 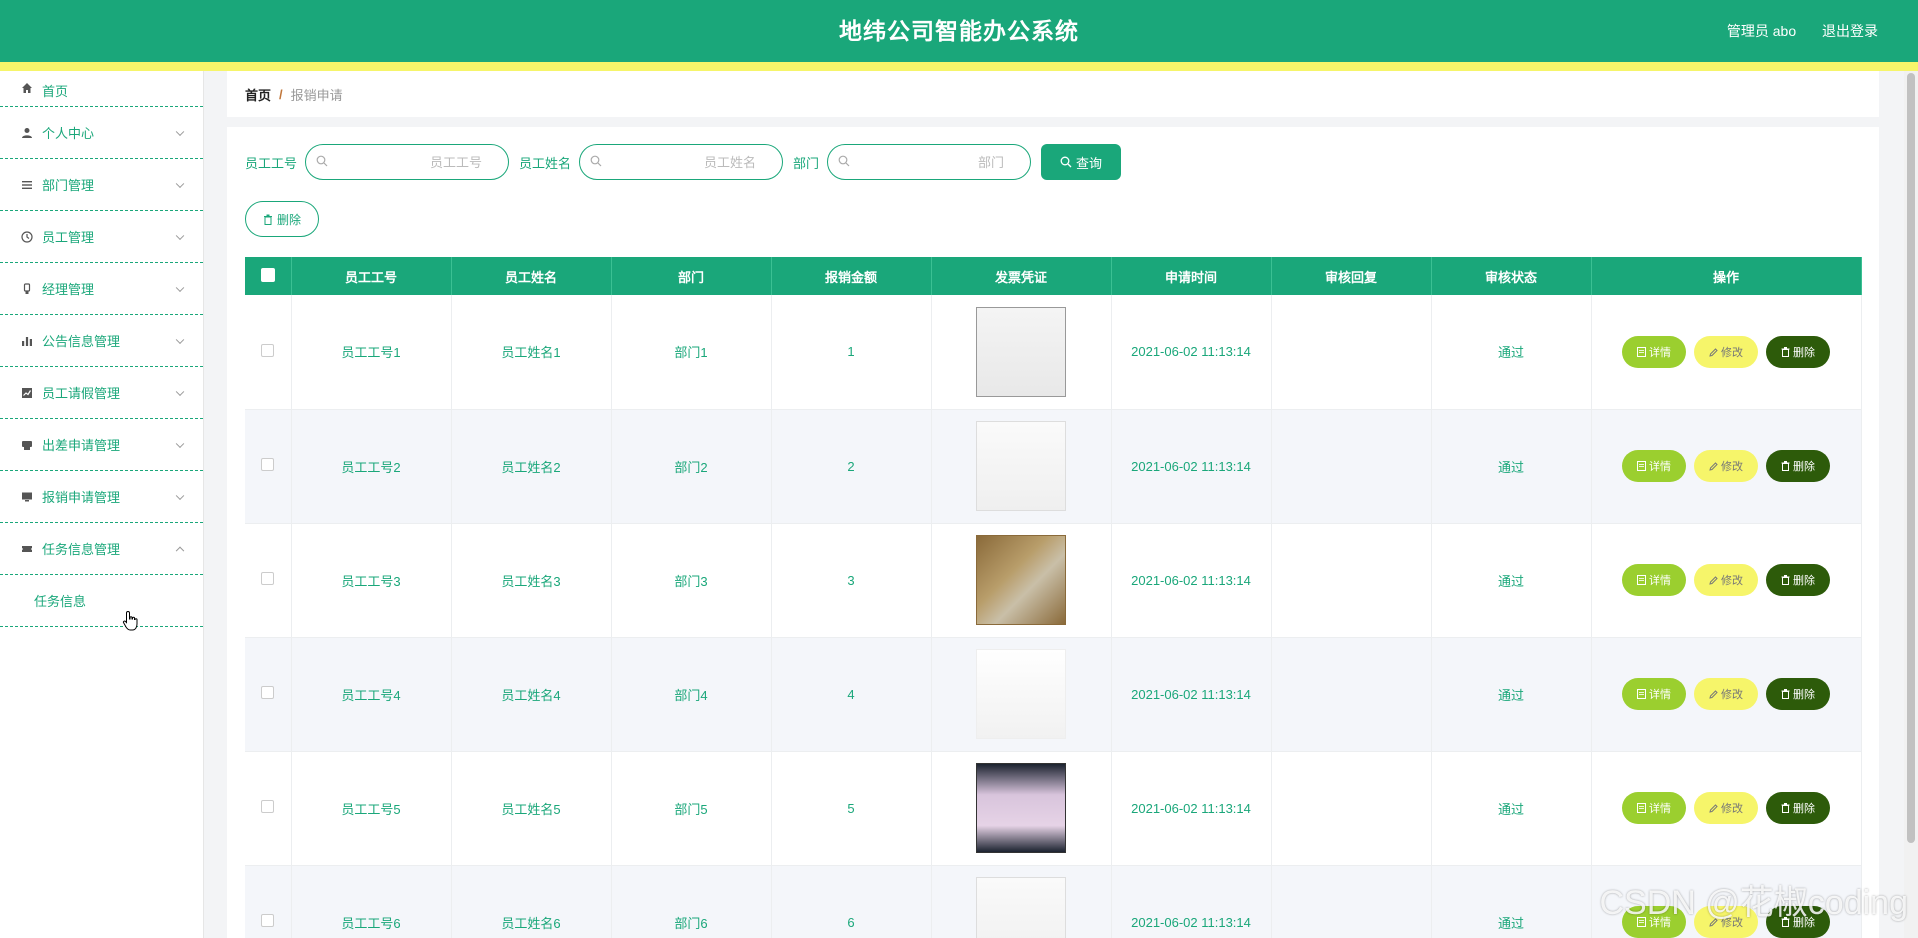 What do you see at coordinates (1850, 31) in the screenshot?
I see `logout-link: 退出登录` at bounding box center [1850, 31].